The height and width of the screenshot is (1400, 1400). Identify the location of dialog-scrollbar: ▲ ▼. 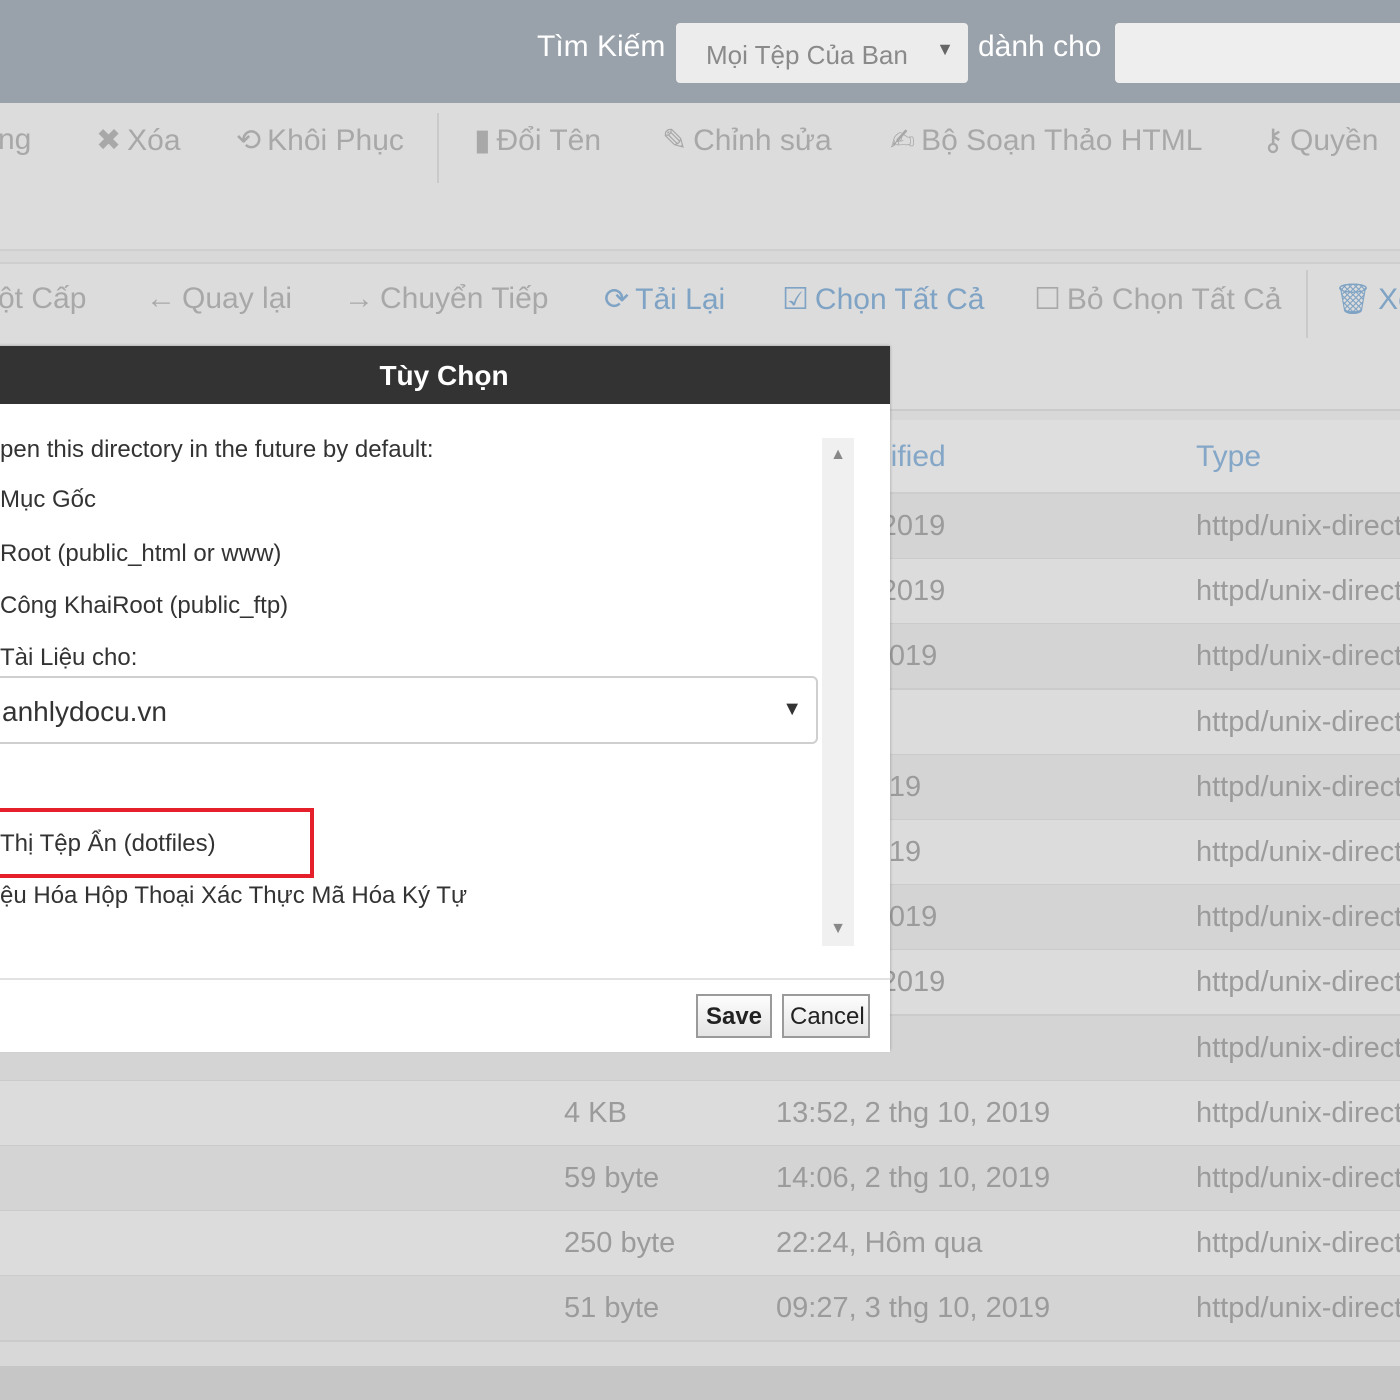
(838, 692).